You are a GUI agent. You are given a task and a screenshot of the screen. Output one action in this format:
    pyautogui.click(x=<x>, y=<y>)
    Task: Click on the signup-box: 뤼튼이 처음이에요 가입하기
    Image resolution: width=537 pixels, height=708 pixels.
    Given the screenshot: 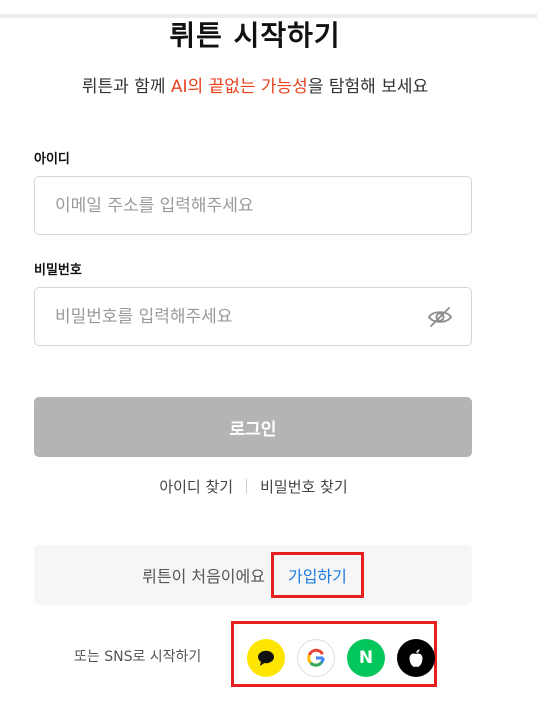 What is the action you would take?
    pyautogui.click(x=253, y=575)
    